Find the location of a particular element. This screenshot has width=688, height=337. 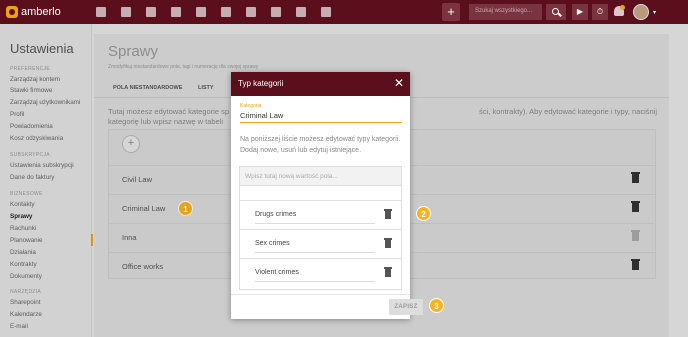

notification-dot is located at coordinates (622, 7).